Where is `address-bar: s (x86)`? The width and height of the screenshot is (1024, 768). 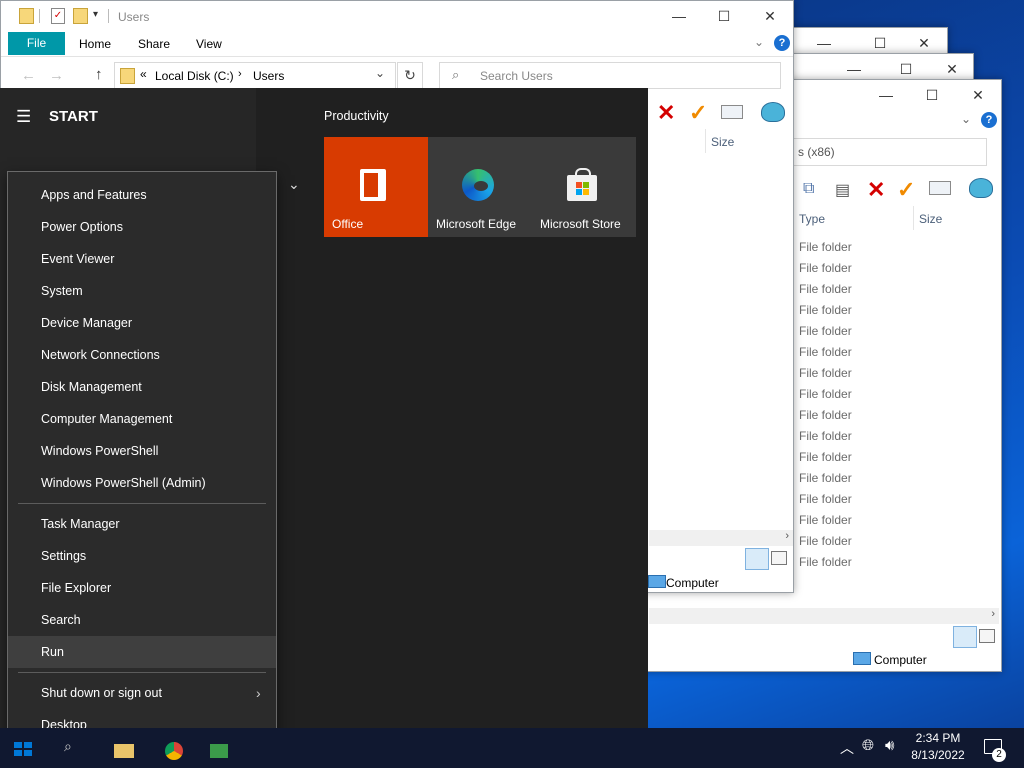 address-bar: s (x86) is located at coordinates (889, 152).